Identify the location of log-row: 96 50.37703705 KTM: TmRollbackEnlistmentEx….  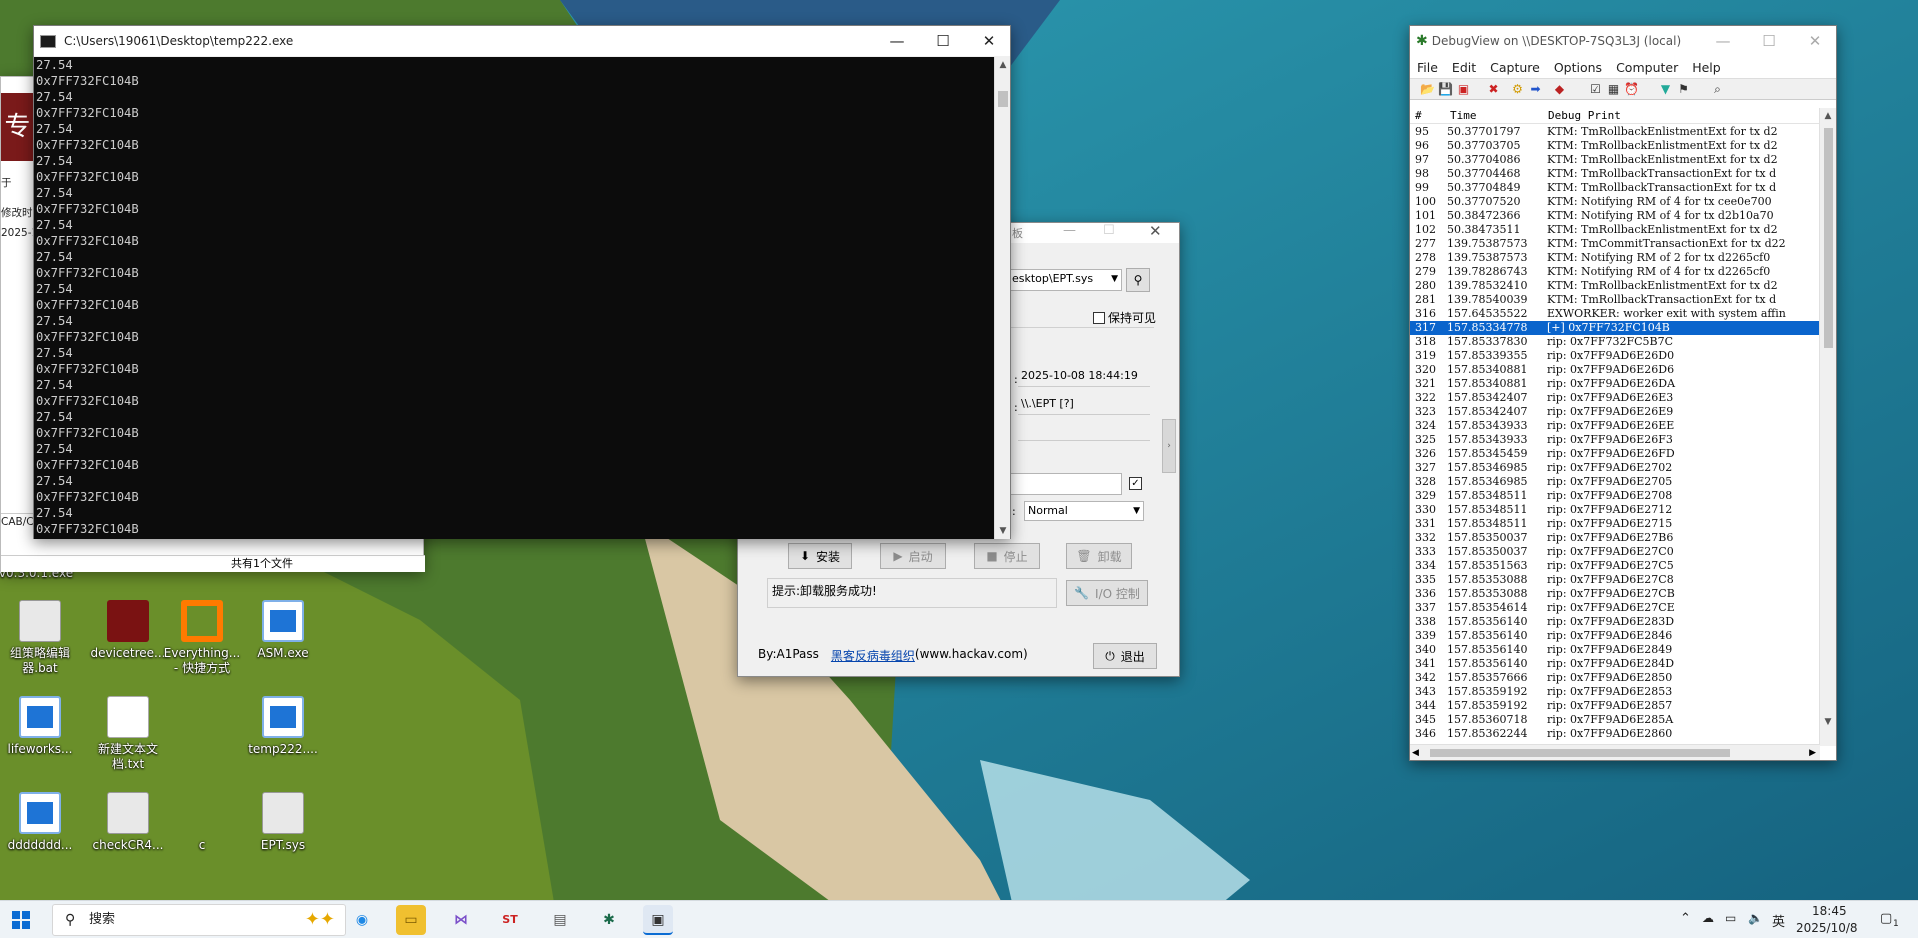
(1615, 146).